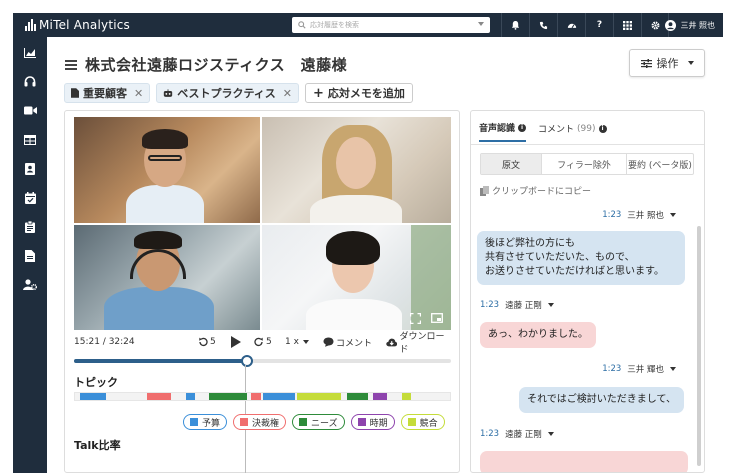 This screenshot has height=473, width=736. Describe the element at coordinates (699, 346) in the screenshot. I see `scrollbar` at that location.